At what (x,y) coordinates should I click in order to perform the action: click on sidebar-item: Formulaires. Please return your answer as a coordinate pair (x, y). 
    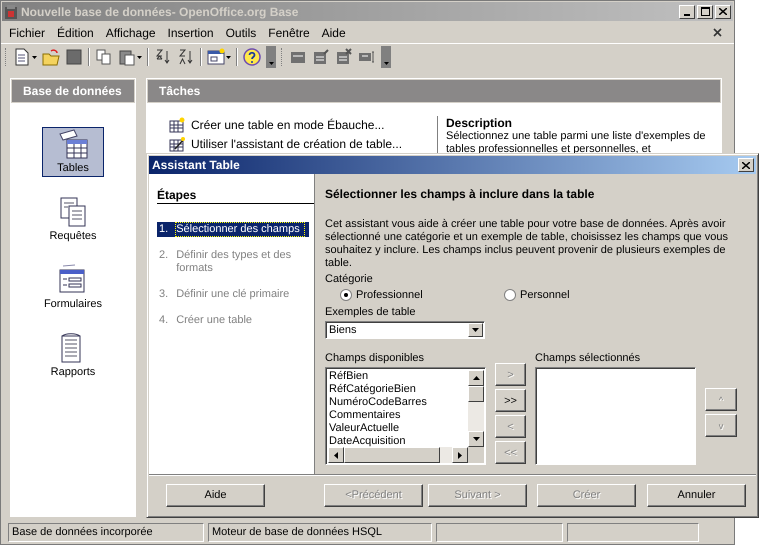
    Looking at the image, I should click on (73, 288).